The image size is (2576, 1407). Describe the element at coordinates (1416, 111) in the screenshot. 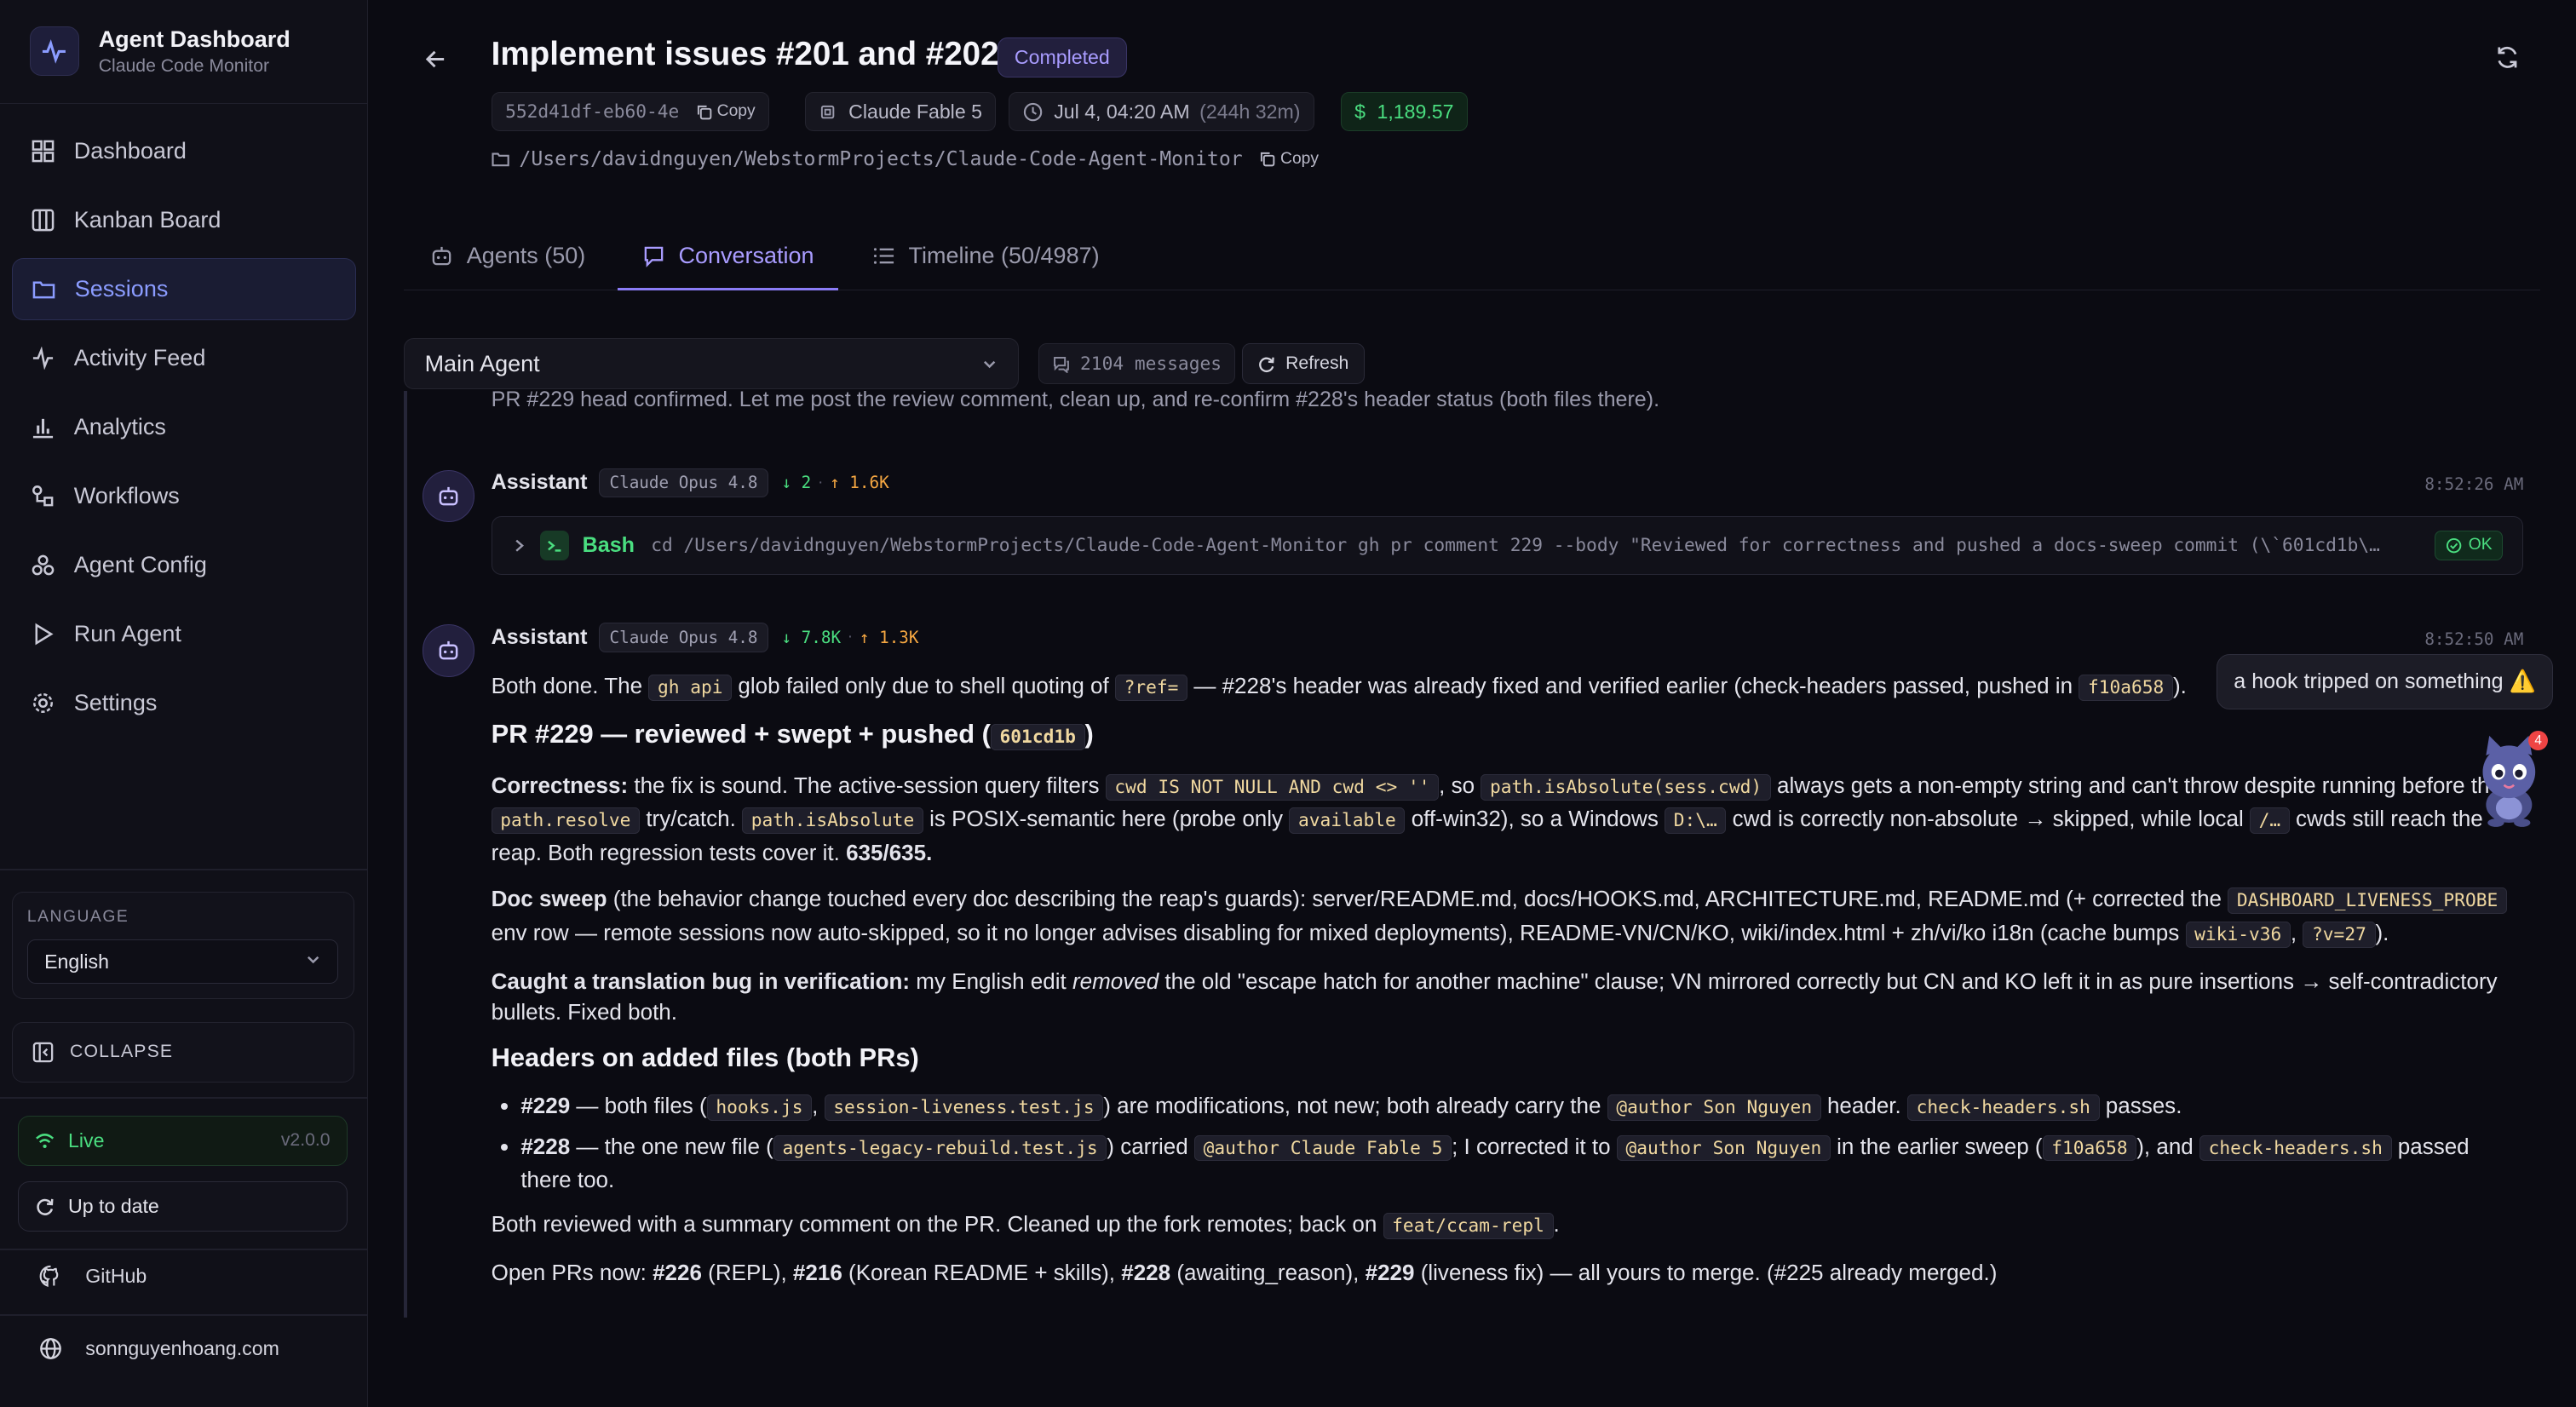

I see `session-cost: 1,189.57` at that location.